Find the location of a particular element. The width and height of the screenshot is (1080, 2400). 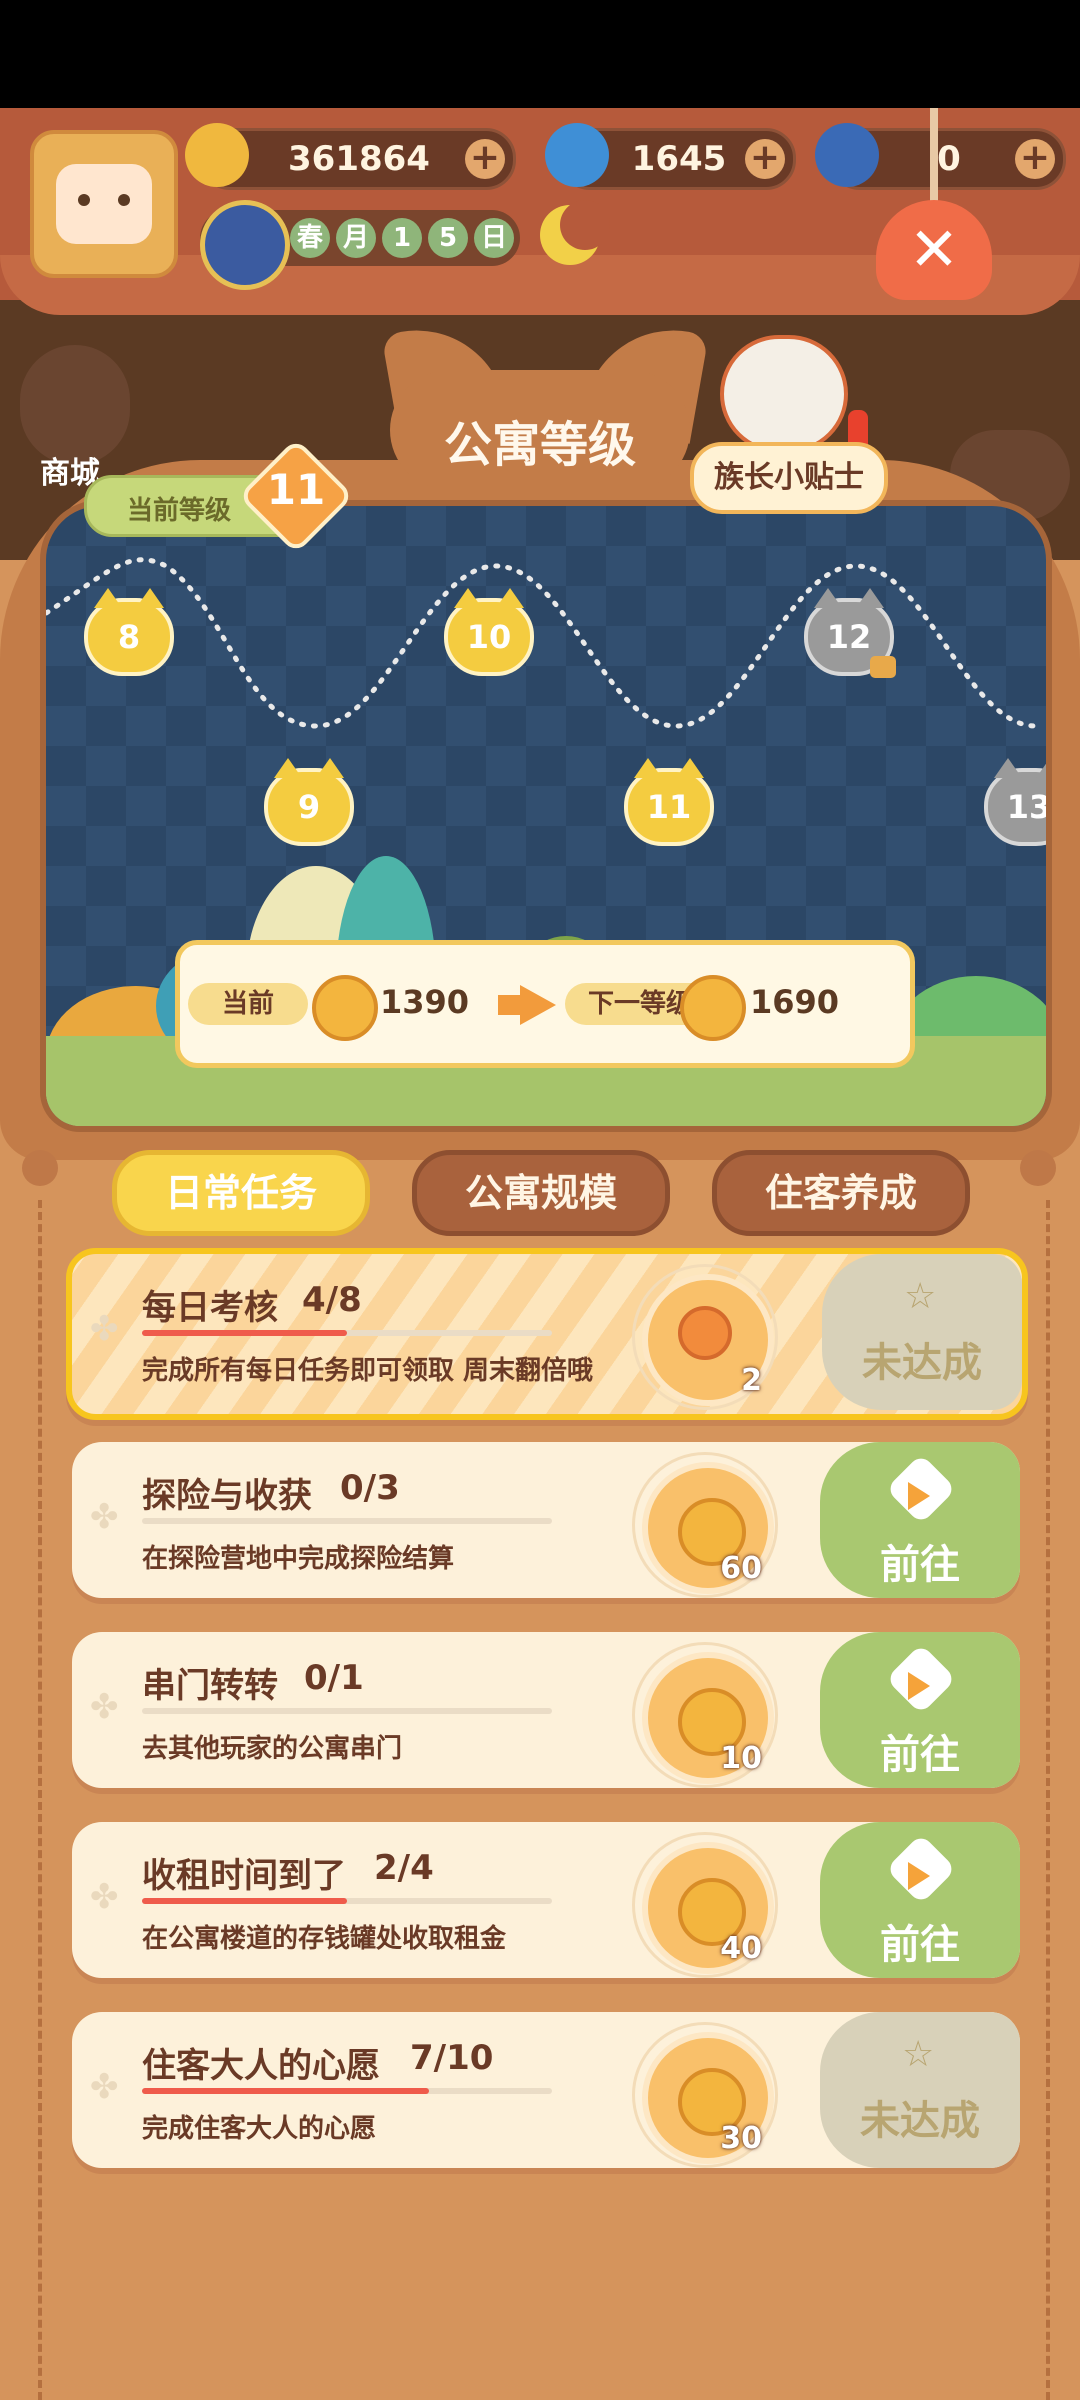

shop-icon is located at coordinates (75, 405).